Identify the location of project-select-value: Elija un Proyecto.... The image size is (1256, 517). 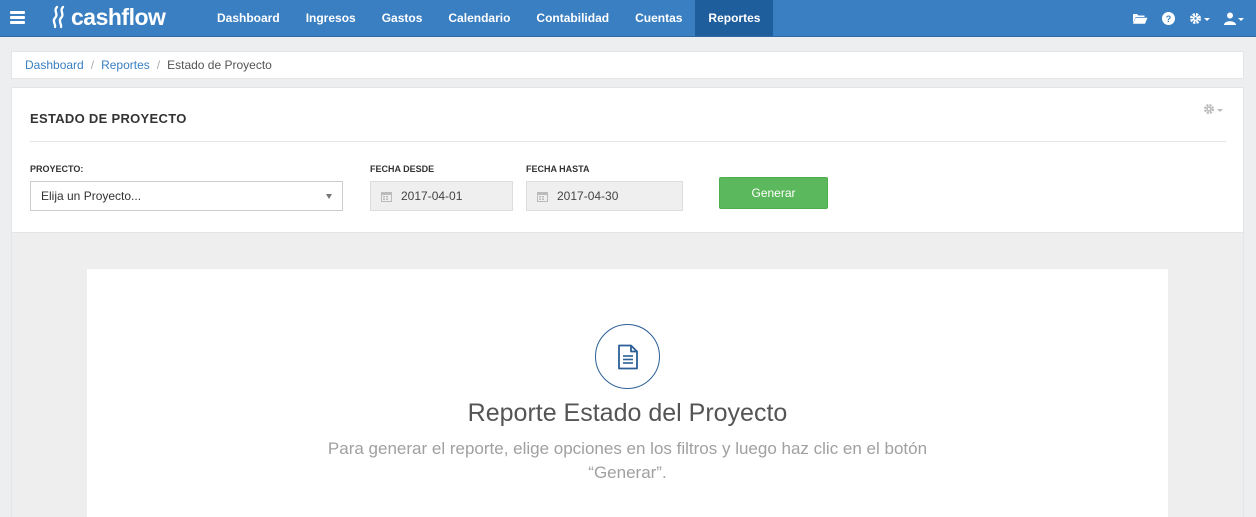
(91, 196).